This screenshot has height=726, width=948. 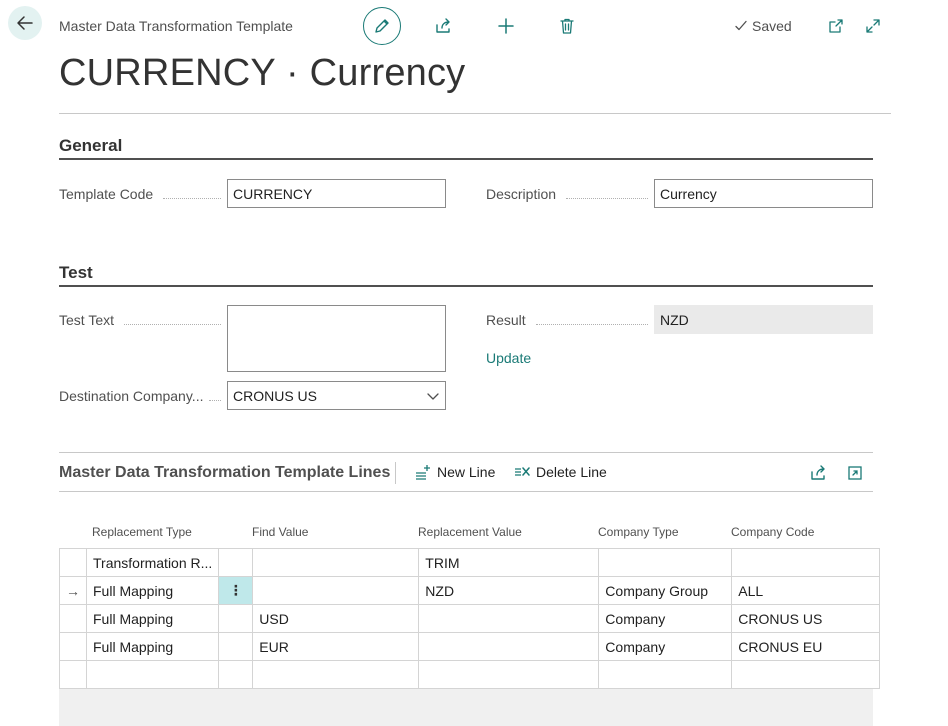 What do you see at coordinates (741, 25) in the screenshot?
I see `checkmark-icon` at bounding box center [741, 25].